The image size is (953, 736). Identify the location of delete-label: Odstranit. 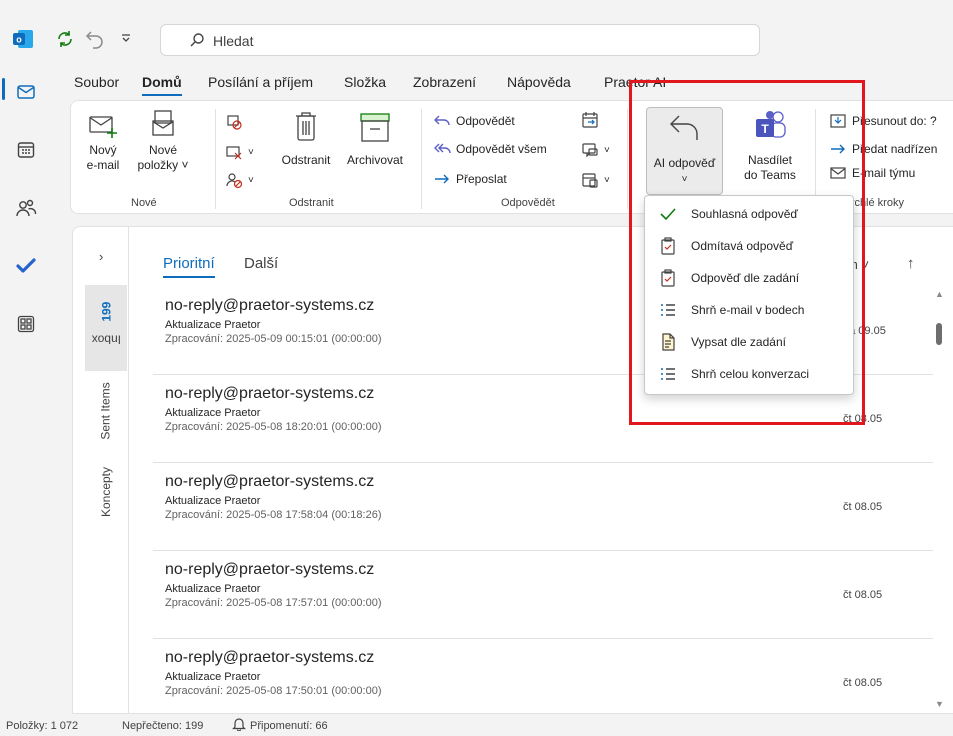
(306, 160).